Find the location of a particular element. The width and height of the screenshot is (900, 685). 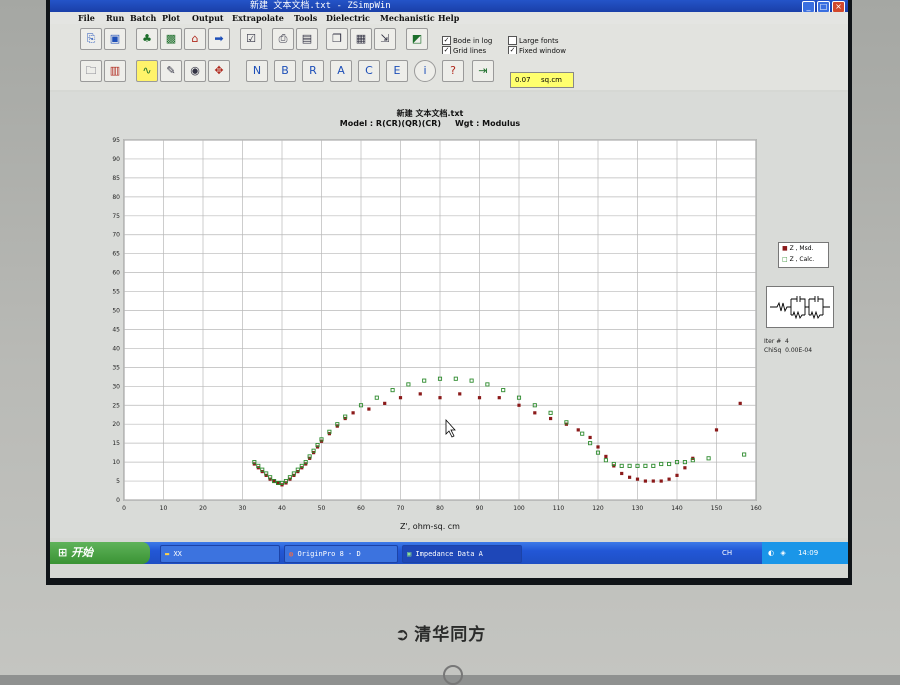

paste-icon: ▦ is located at coordinates (361, 39).